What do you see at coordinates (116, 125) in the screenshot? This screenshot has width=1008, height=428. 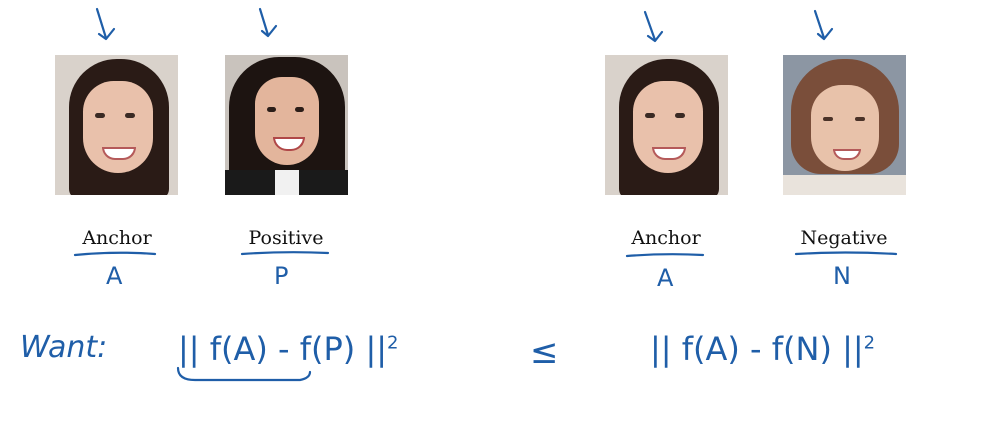 I see `anchor-photo` at bounding box center [116, 125].